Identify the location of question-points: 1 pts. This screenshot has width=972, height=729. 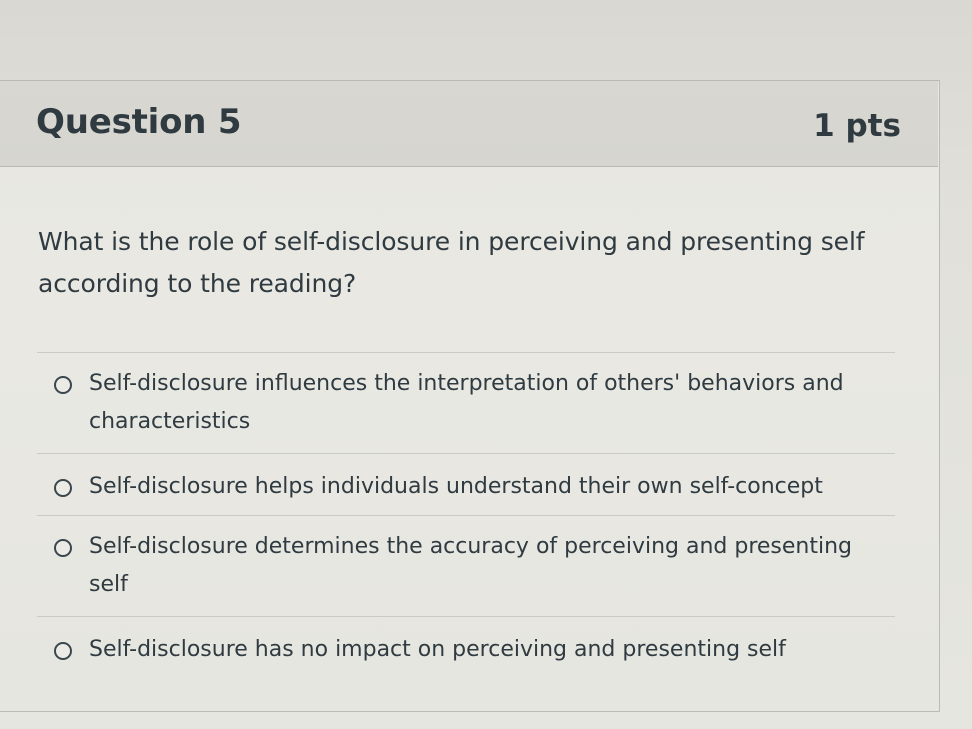
(857, 126).